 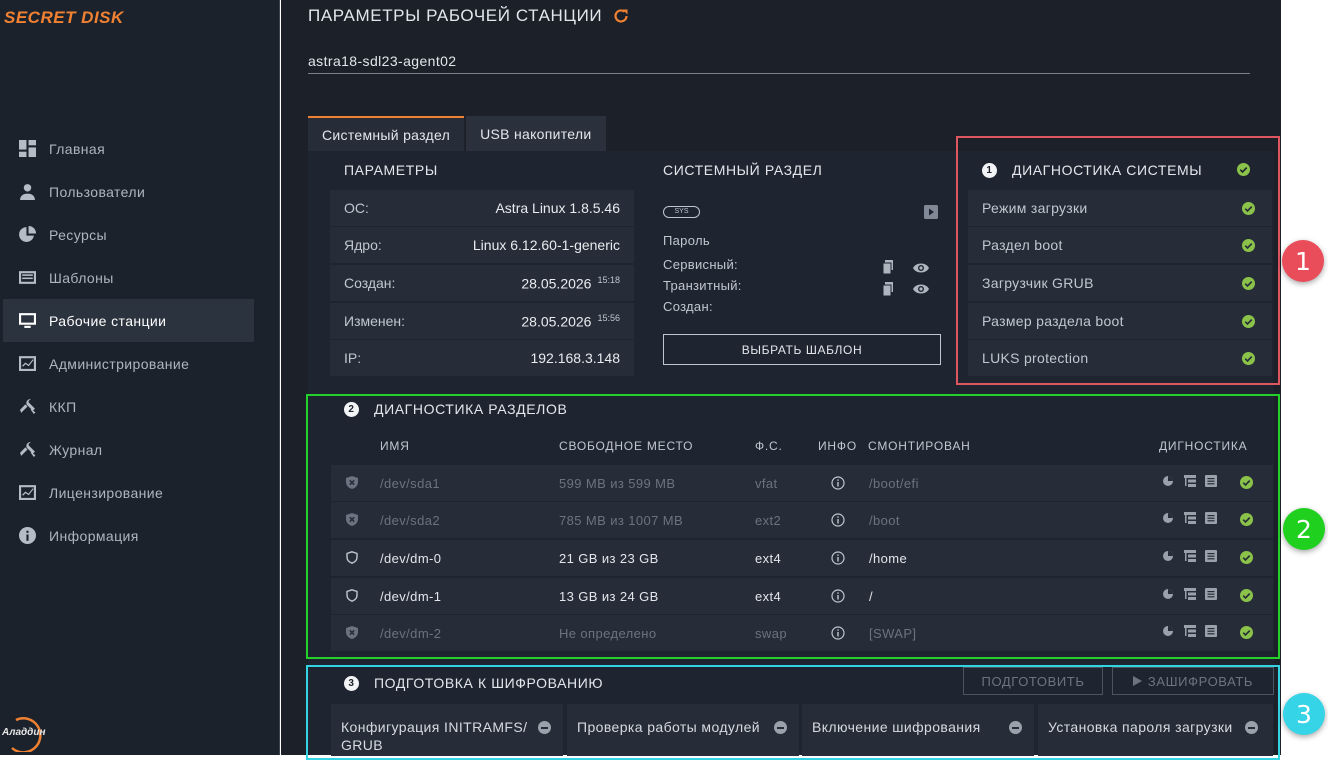 I want to click on password-label: Пароль, so click(x=686, y=240).